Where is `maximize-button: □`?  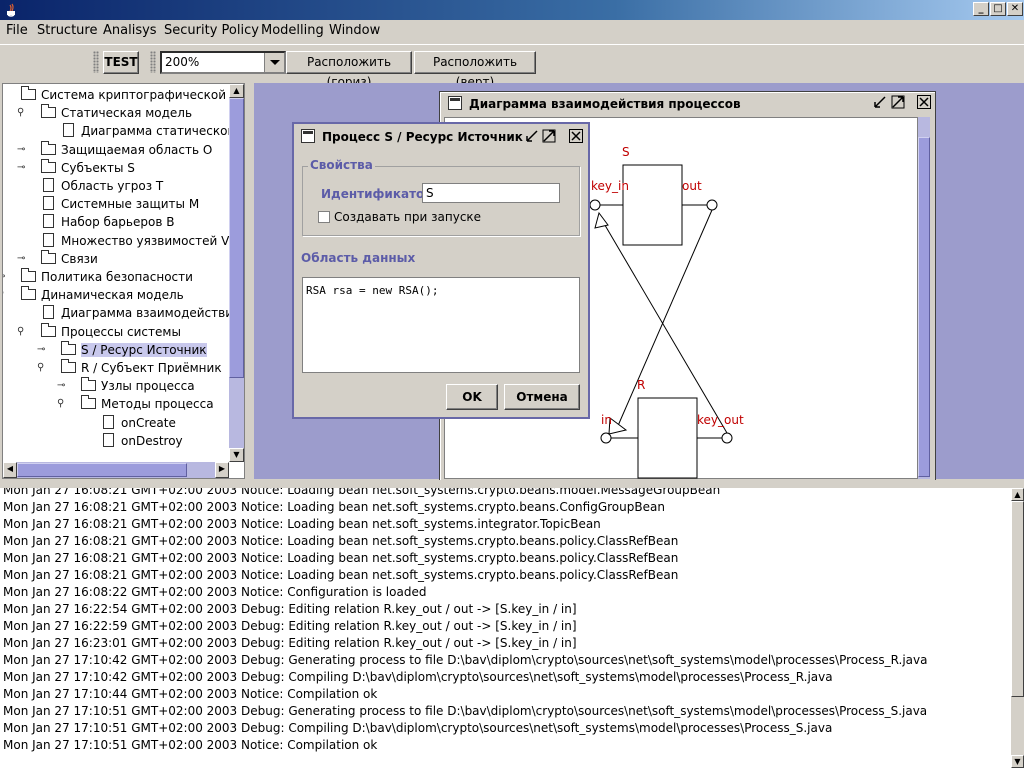
maximize-button: □ is located at coordinates (998, 9).